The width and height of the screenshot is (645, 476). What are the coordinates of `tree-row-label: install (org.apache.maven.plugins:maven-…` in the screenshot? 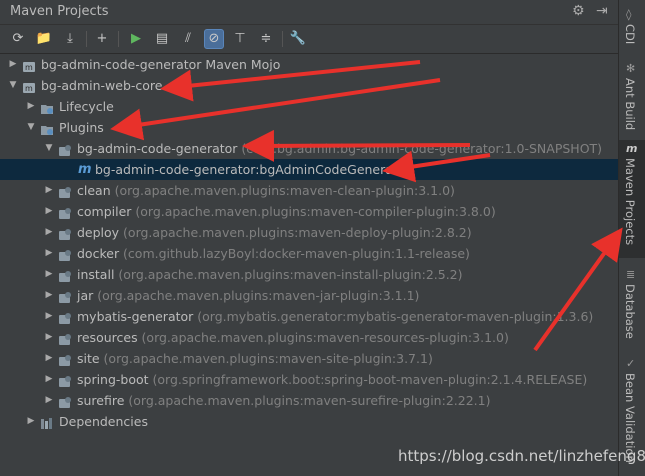 It's located at (270, 274).